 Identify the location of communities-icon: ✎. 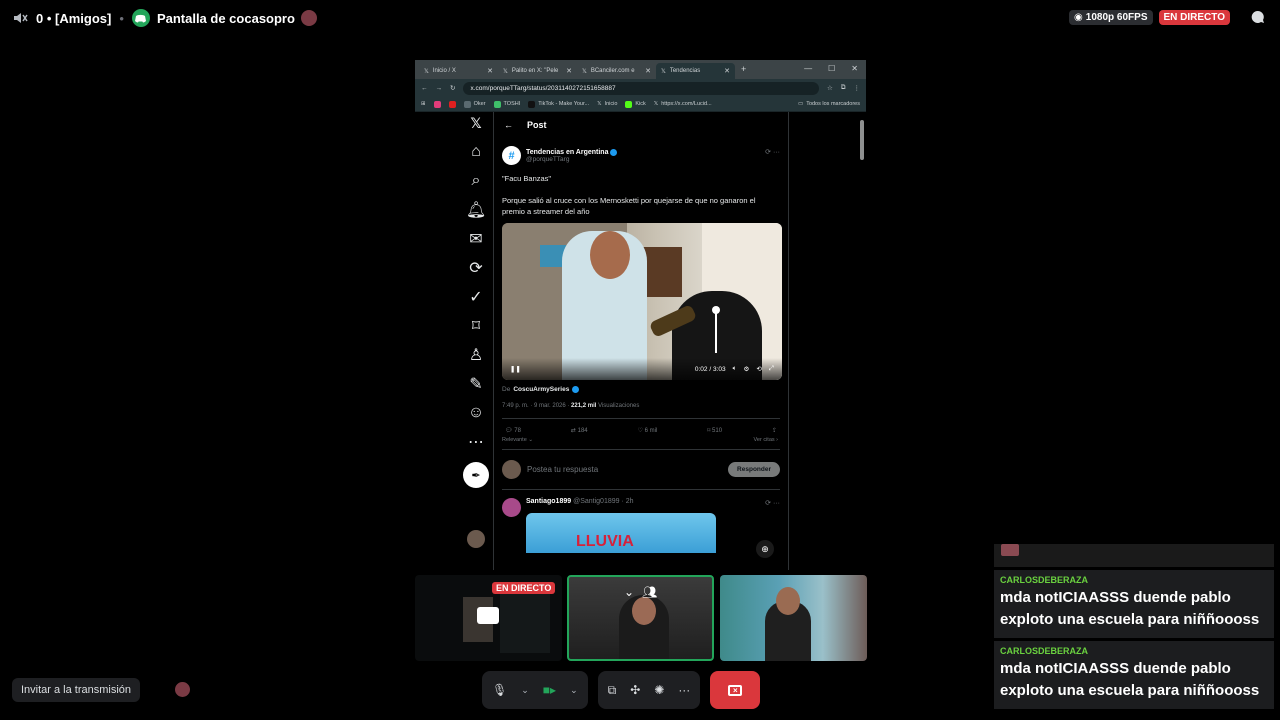
(475, 384).